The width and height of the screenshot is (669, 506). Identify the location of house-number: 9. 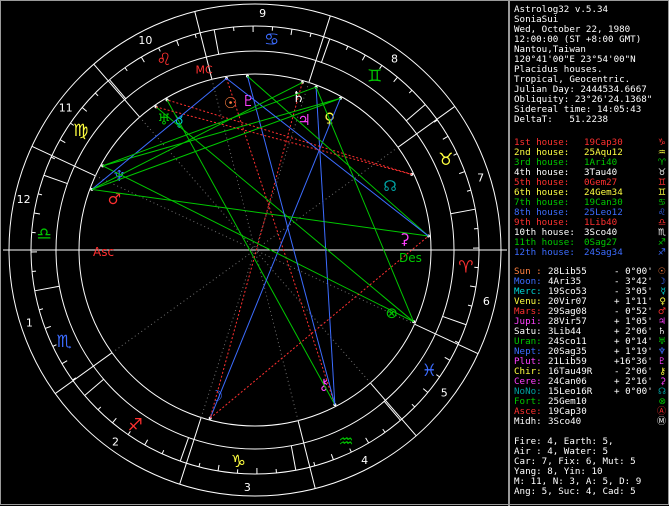
(262, 13).